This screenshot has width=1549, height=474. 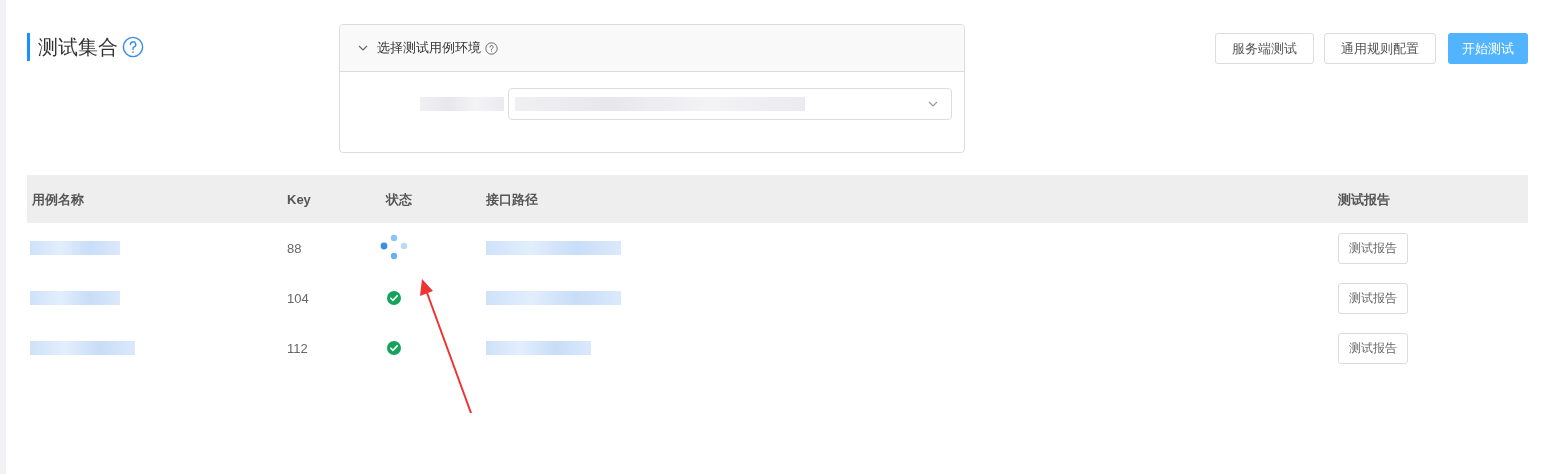 I want to click on column-header: 状态, so click(x=399, y=199).